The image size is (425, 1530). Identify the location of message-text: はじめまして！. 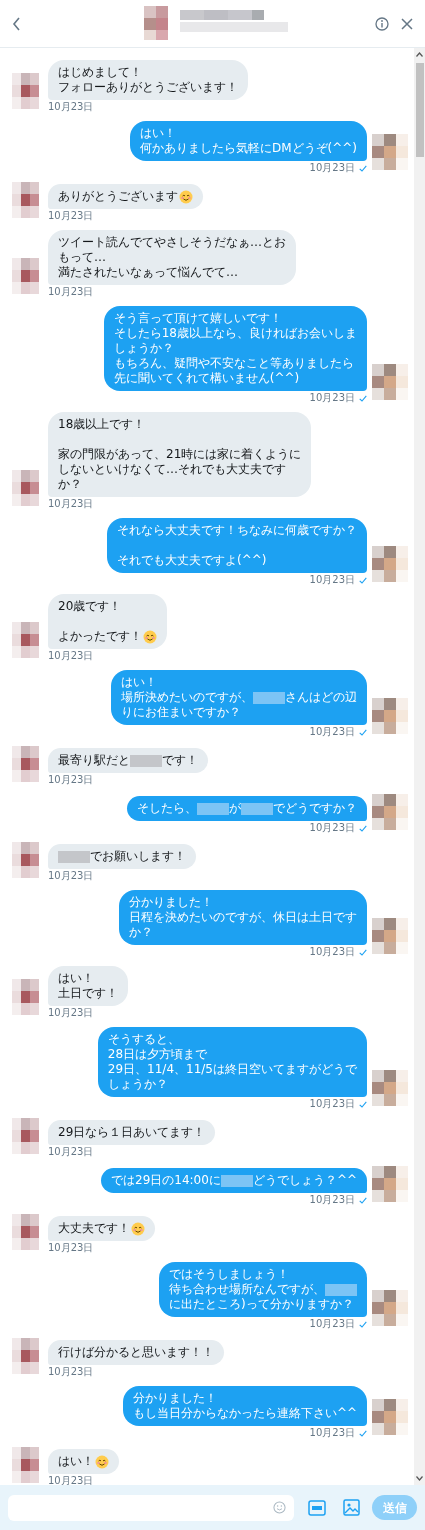
(100, 72).